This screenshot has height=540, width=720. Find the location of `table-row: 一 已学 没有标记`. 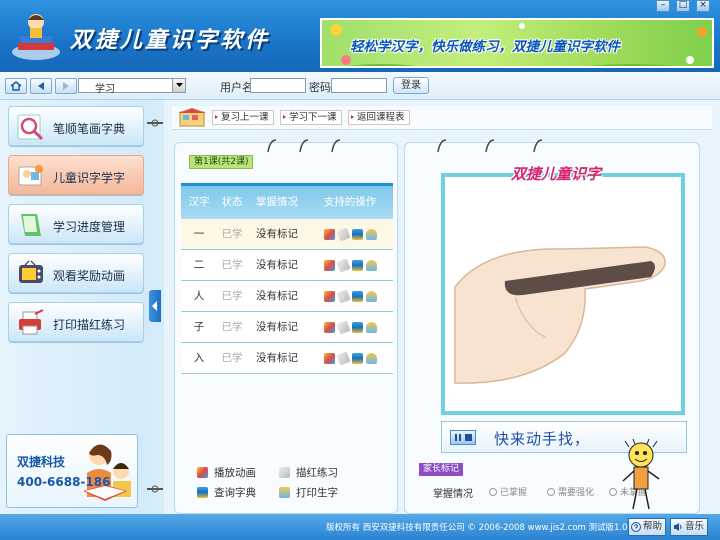

table-row: 一 已学 没有标记 is located at coordinates (287, 234).